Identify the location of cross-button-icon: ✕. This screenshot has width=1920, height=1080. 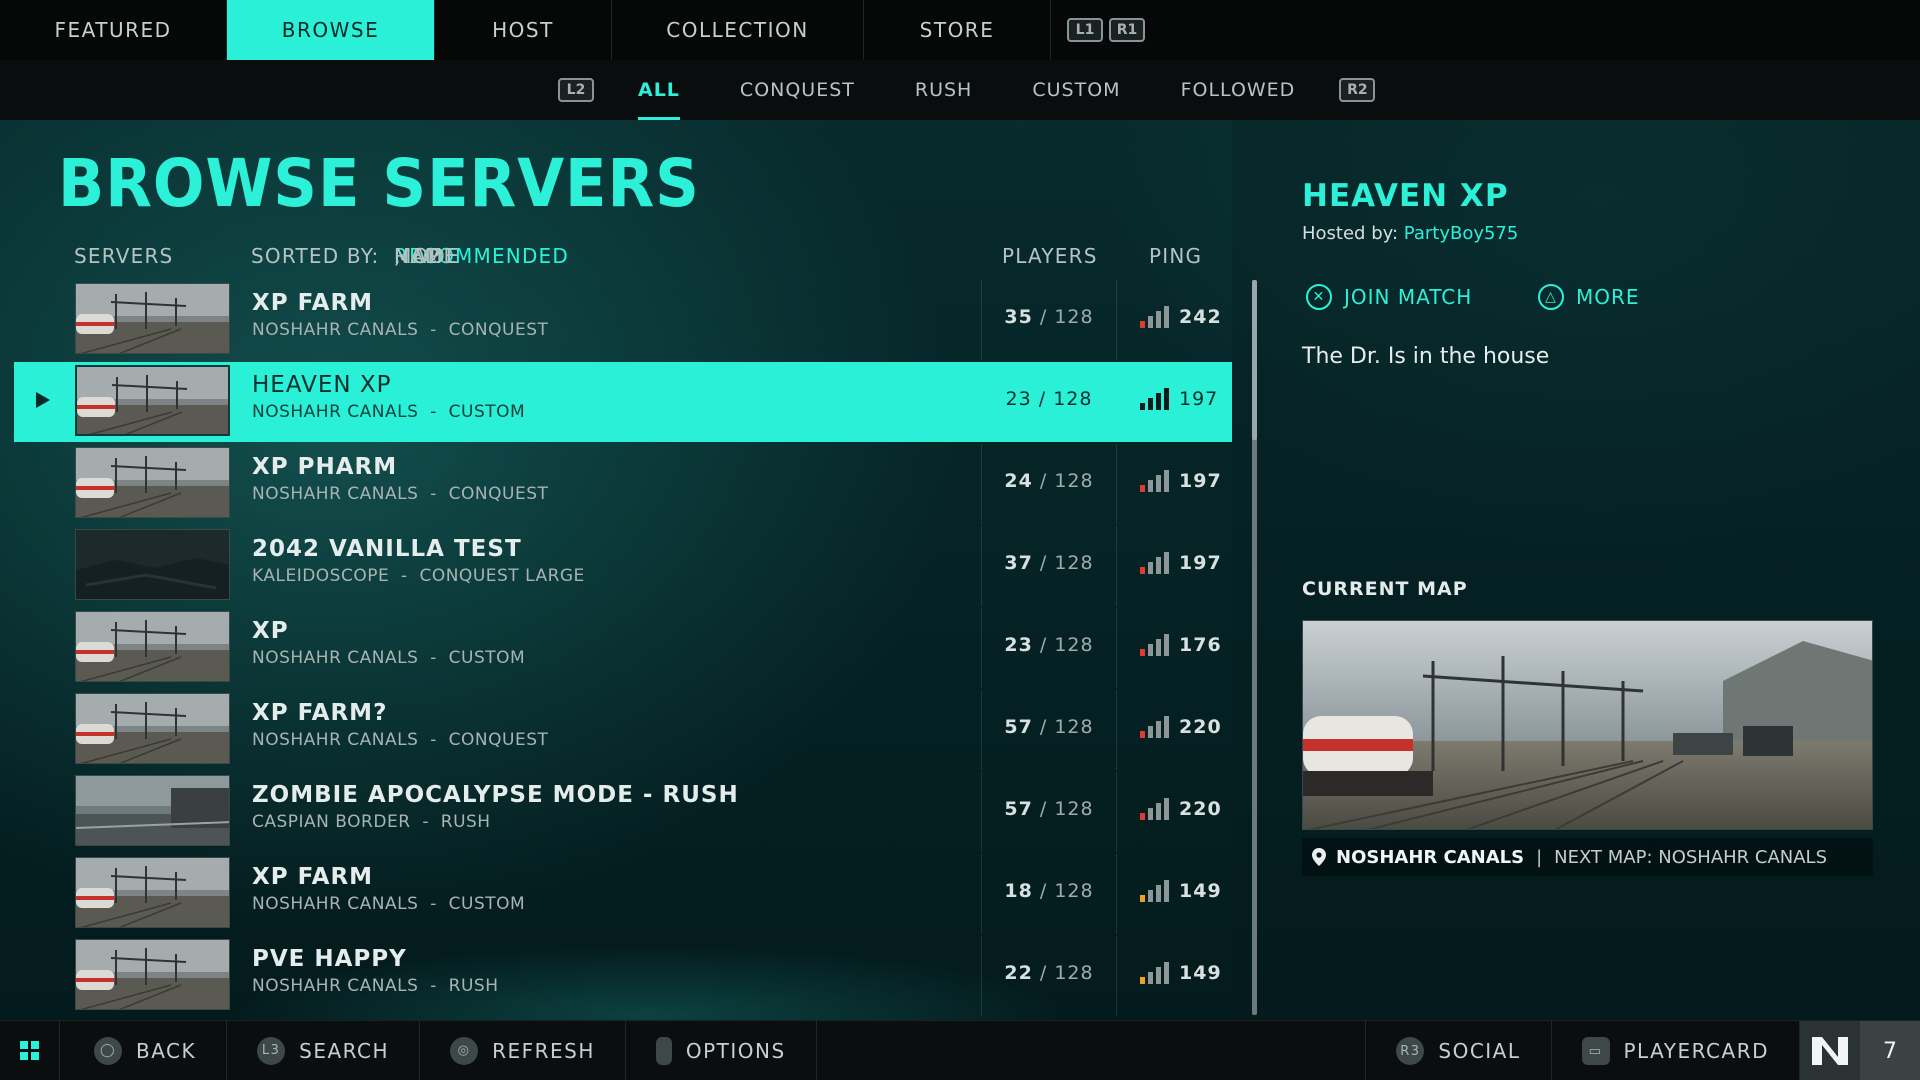
(1319, 297).